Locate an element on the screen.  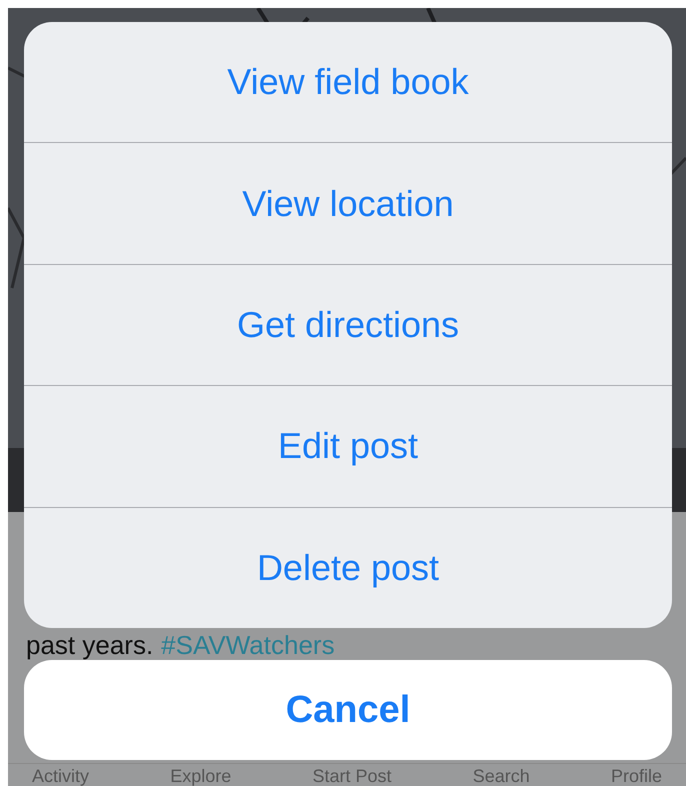
tab-label: Search is located at coordinates (501, 776).